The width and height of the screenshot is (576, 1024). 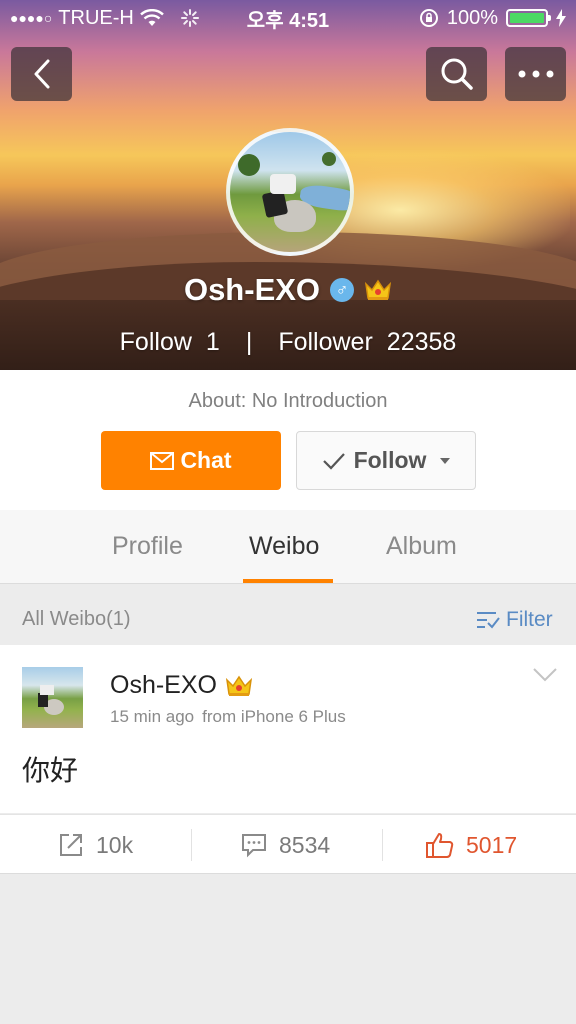 What do you see at coordinates (390, 460) in the screenshot?
I see `follow-button-label: Follow` at bounding box center [390, 460].